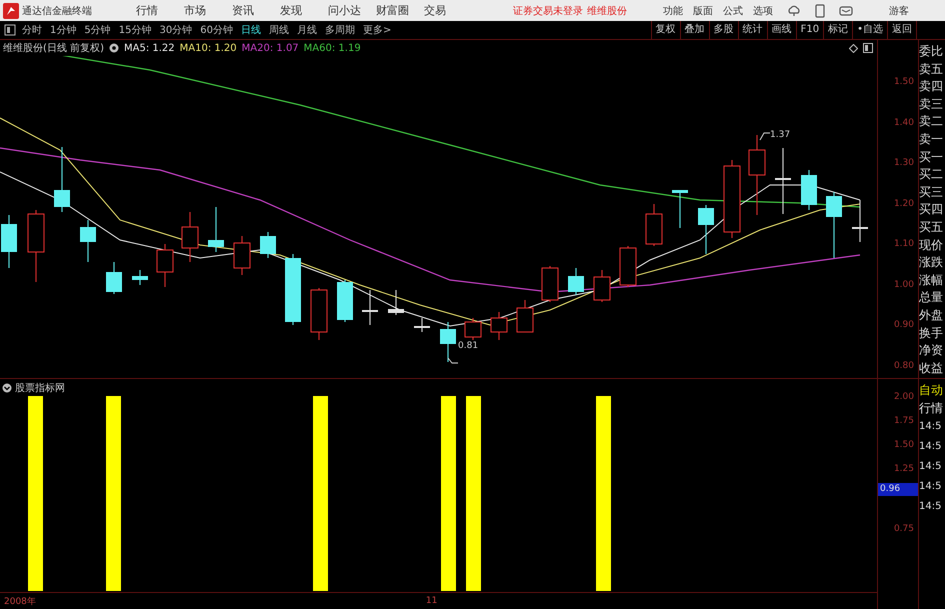 Image resolution: width=945 pixels, height=609 pixels. Describe the element at coordinates (53, 48) in the screenshot. I see `chart-title: 维维股份(日线 前复权)` at that location.